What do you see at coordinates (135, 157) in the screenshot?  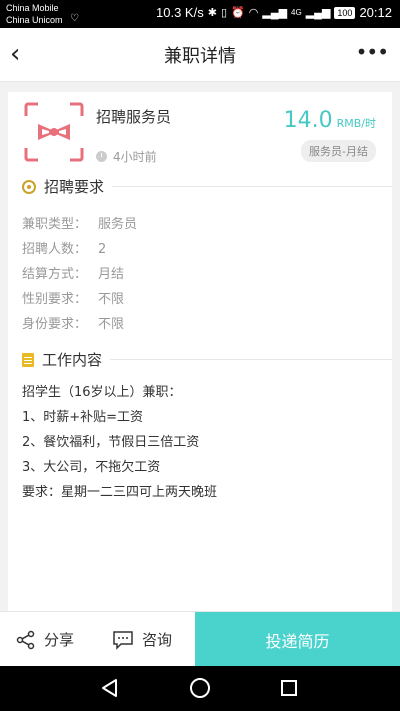 I see `posted-time-text: 4小时前` at bounding box center [135, 157].